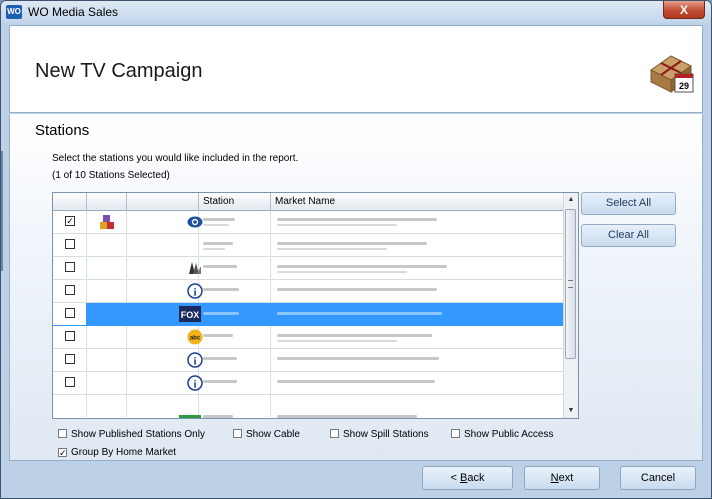 The width and height of the screenshot is (712, 499). What do you see at coordinates (107, 222) in the screenshot?
I see `cubes-icon` at bounding box center [107, 222].